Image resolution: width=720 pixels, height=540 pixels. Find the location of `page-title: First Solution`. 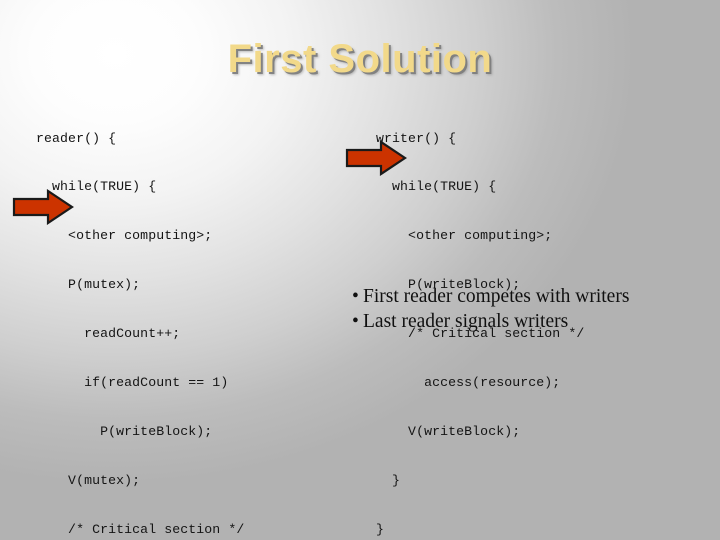

page-title: First Solution is located at coordinates (360, 59).